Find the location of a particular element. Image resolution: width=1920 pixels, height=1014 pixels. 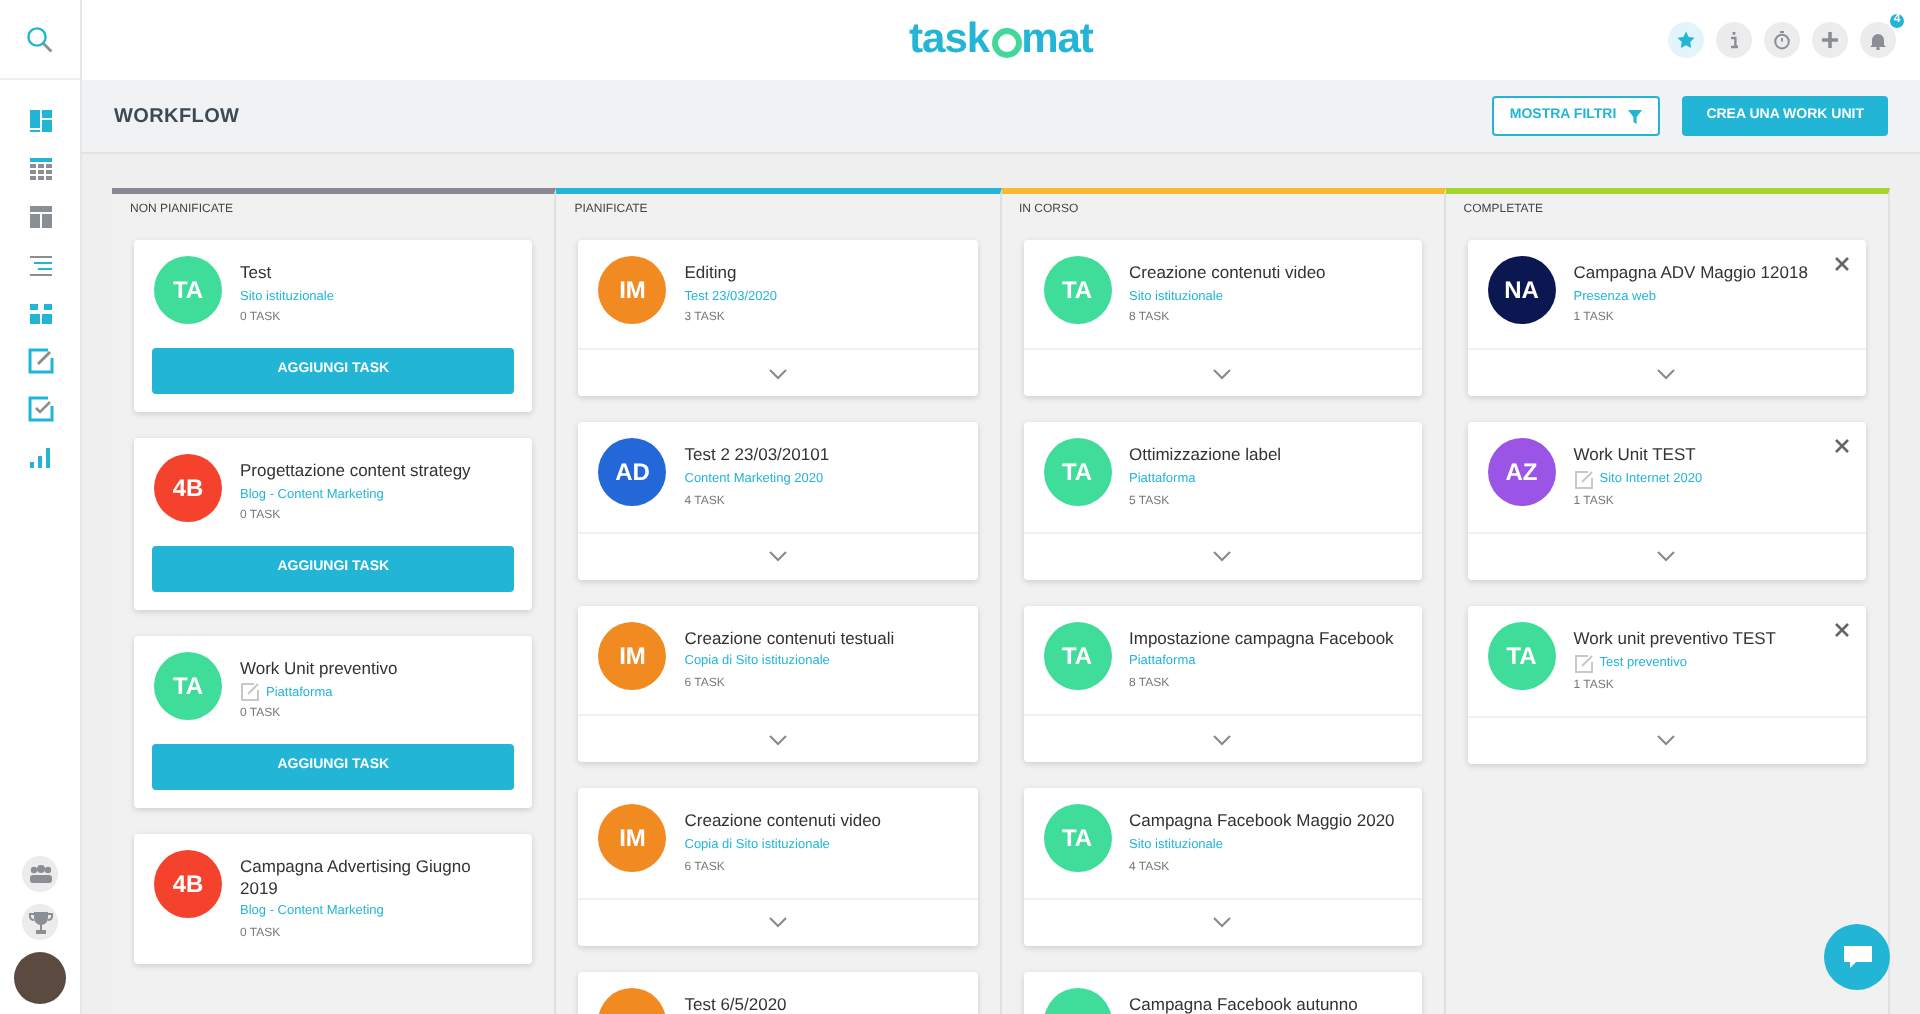

dashboard-icon is located at coordinates (40, 121).